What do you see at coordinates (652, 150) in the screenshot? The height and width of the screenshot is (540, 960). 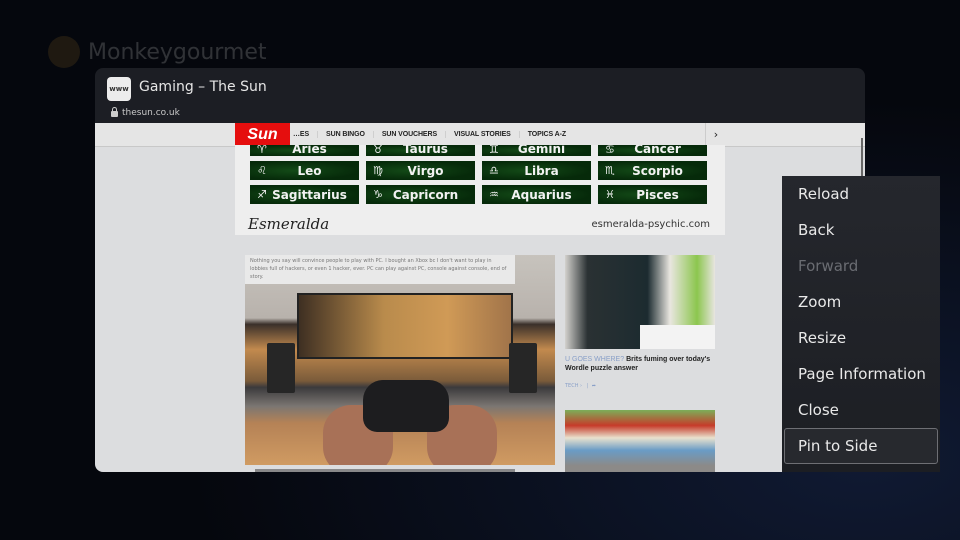 I see `zodiac-cancer: ♋ Cancer` at bounding box center [652, 150].